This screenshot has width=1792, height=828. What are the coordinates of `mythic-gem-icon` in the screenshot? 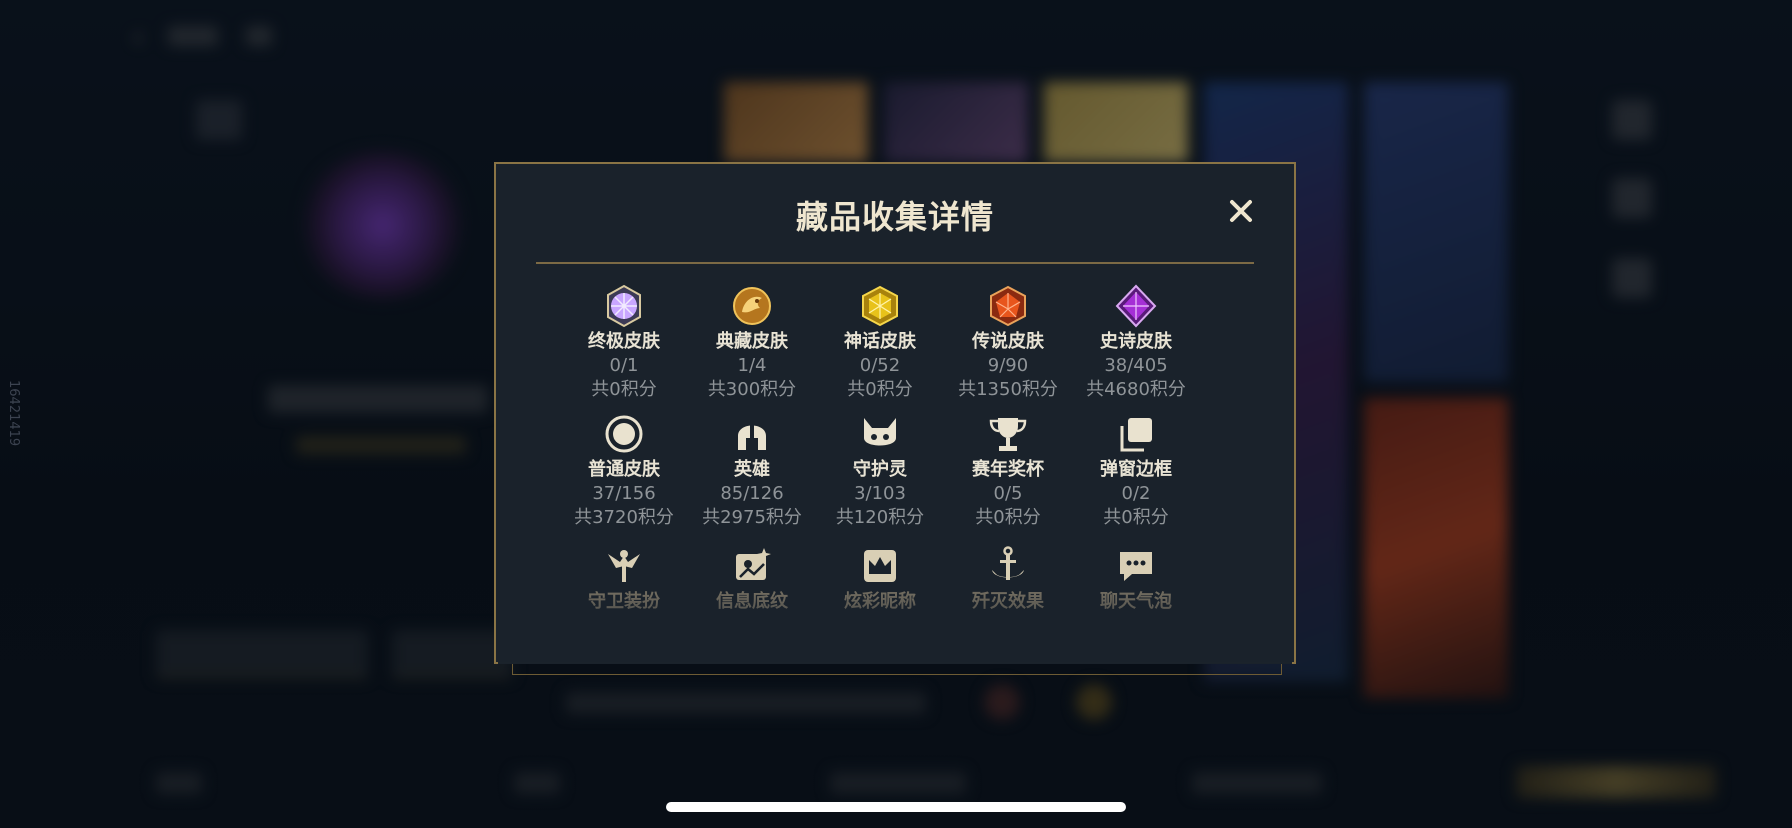 It's located at (880, 306).